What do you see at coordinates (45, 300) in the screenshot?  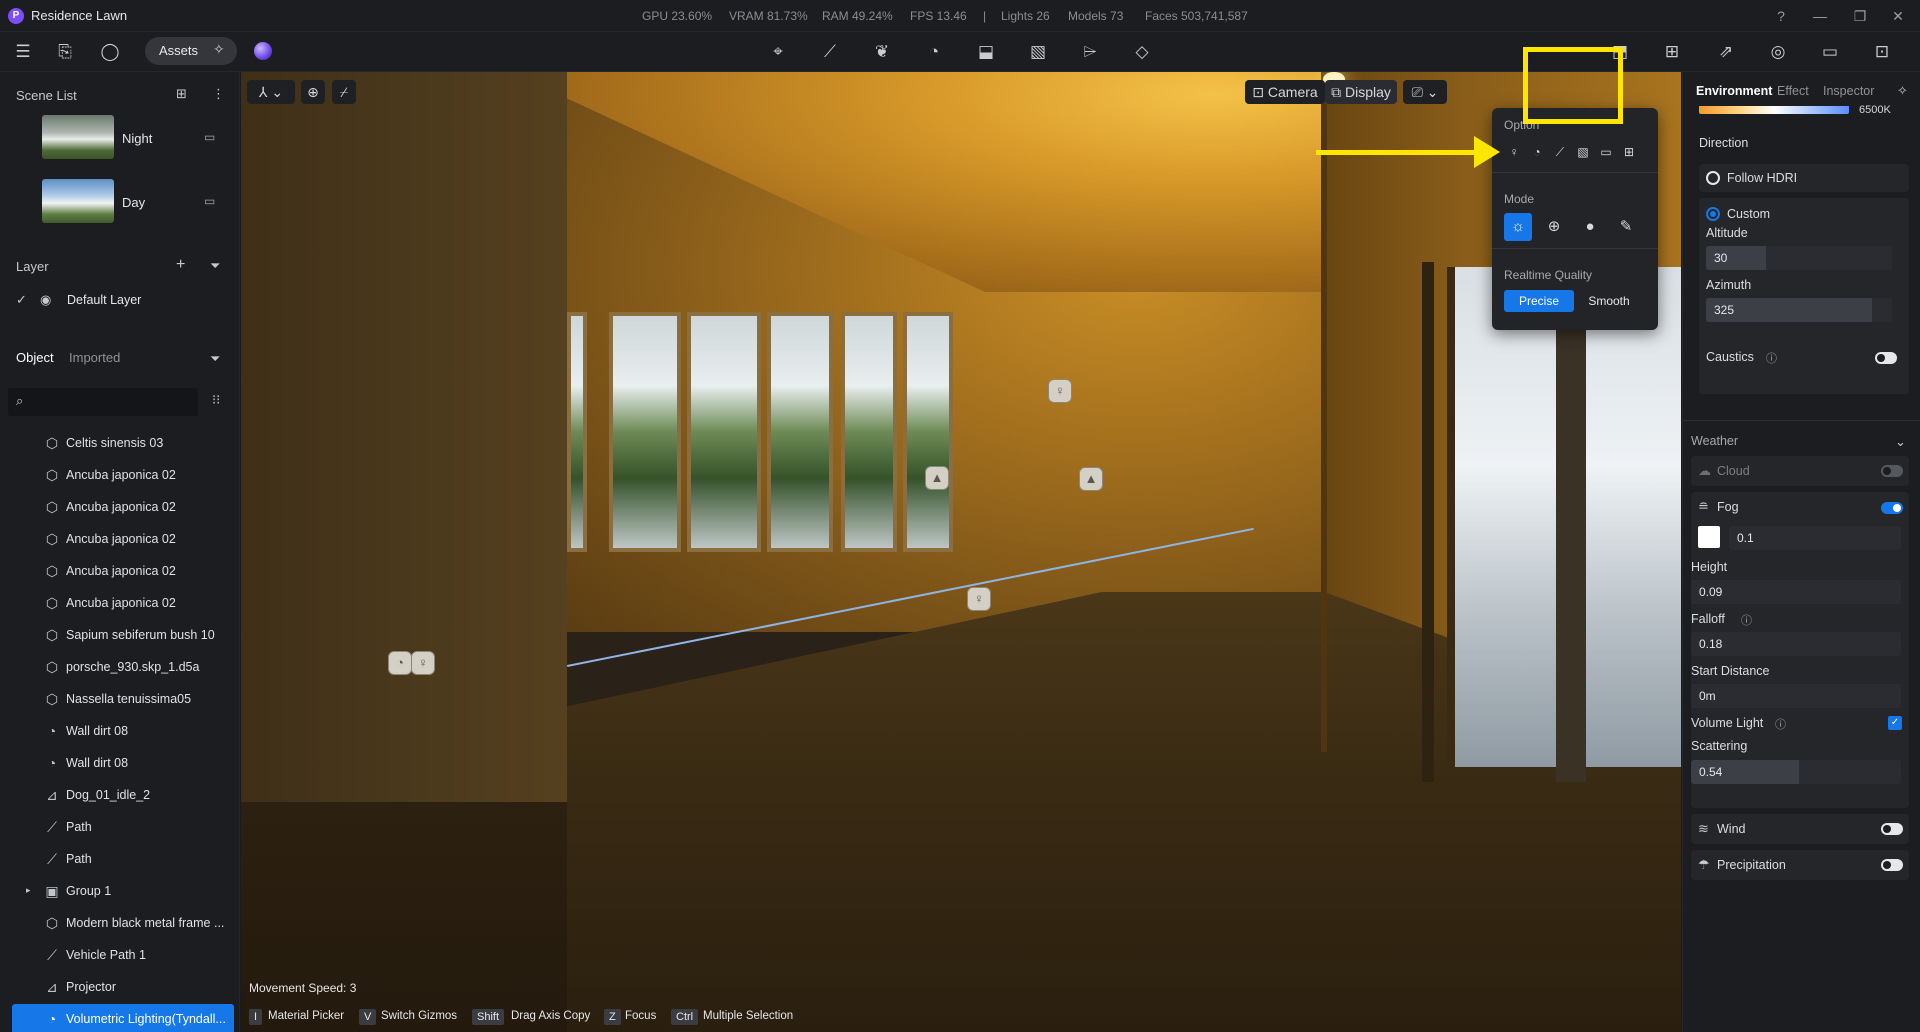 I see `eye-icon: ◉` at bounding box center [45, 300].